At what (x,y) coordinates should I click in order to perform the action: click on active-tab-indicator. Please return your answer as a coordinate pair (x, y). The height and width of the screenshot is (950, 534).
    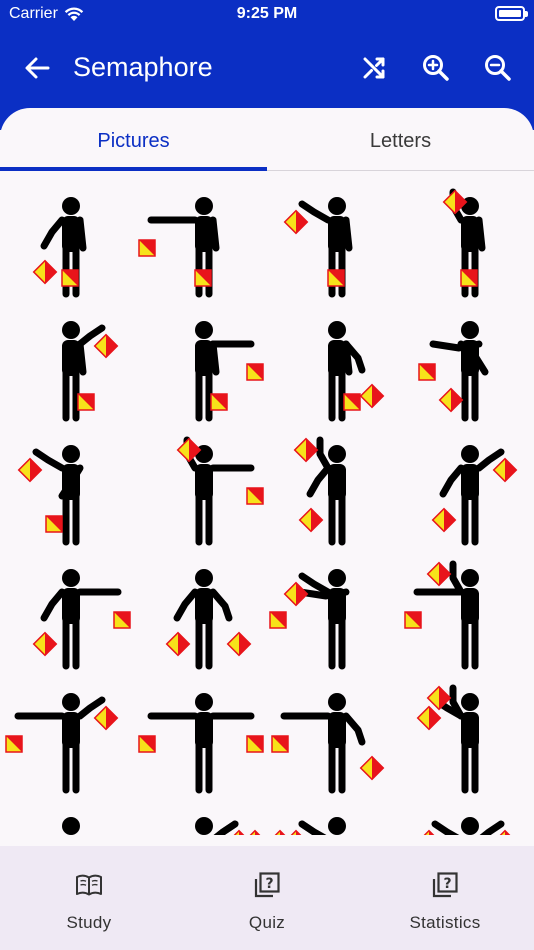
    Looking at the image, I should click on (133, 169).